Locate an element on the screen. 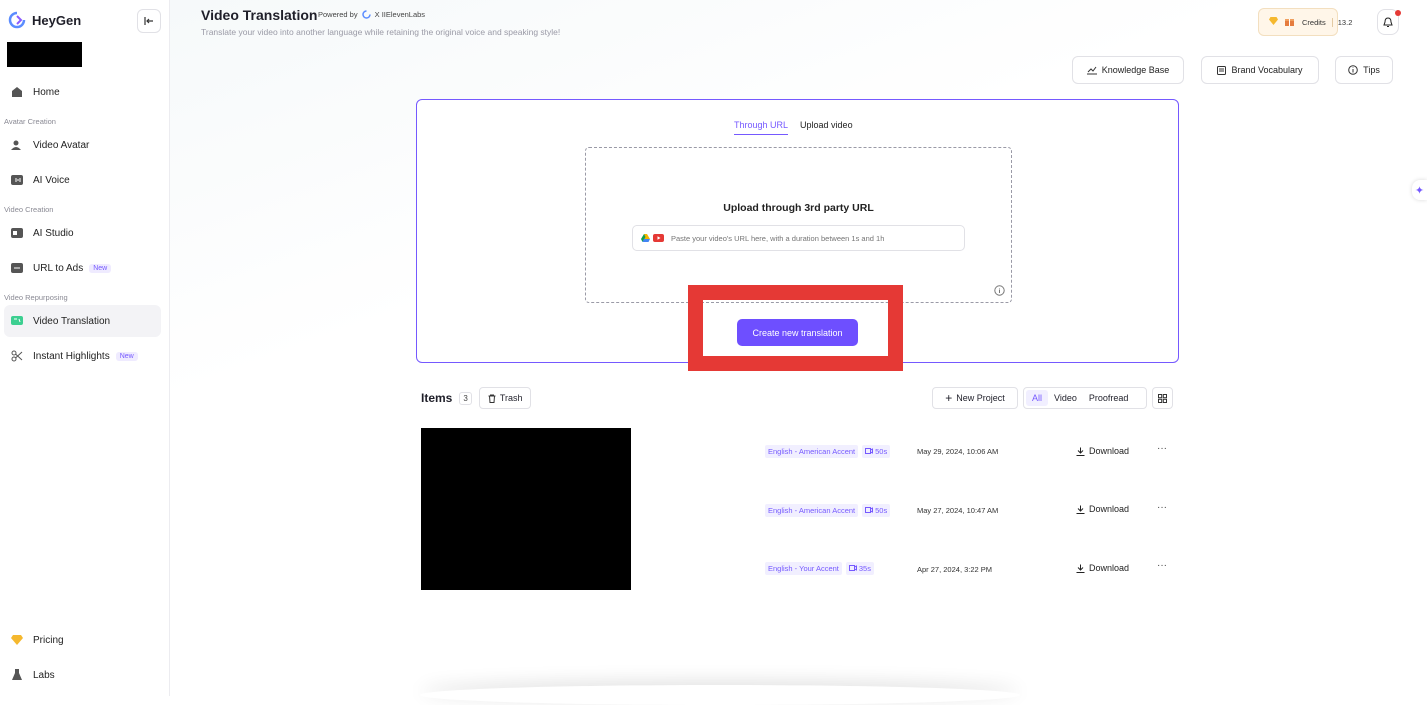 The image size is (1427, 705). sparkle-icon: ✦ is located at coordinates (1419, 190).